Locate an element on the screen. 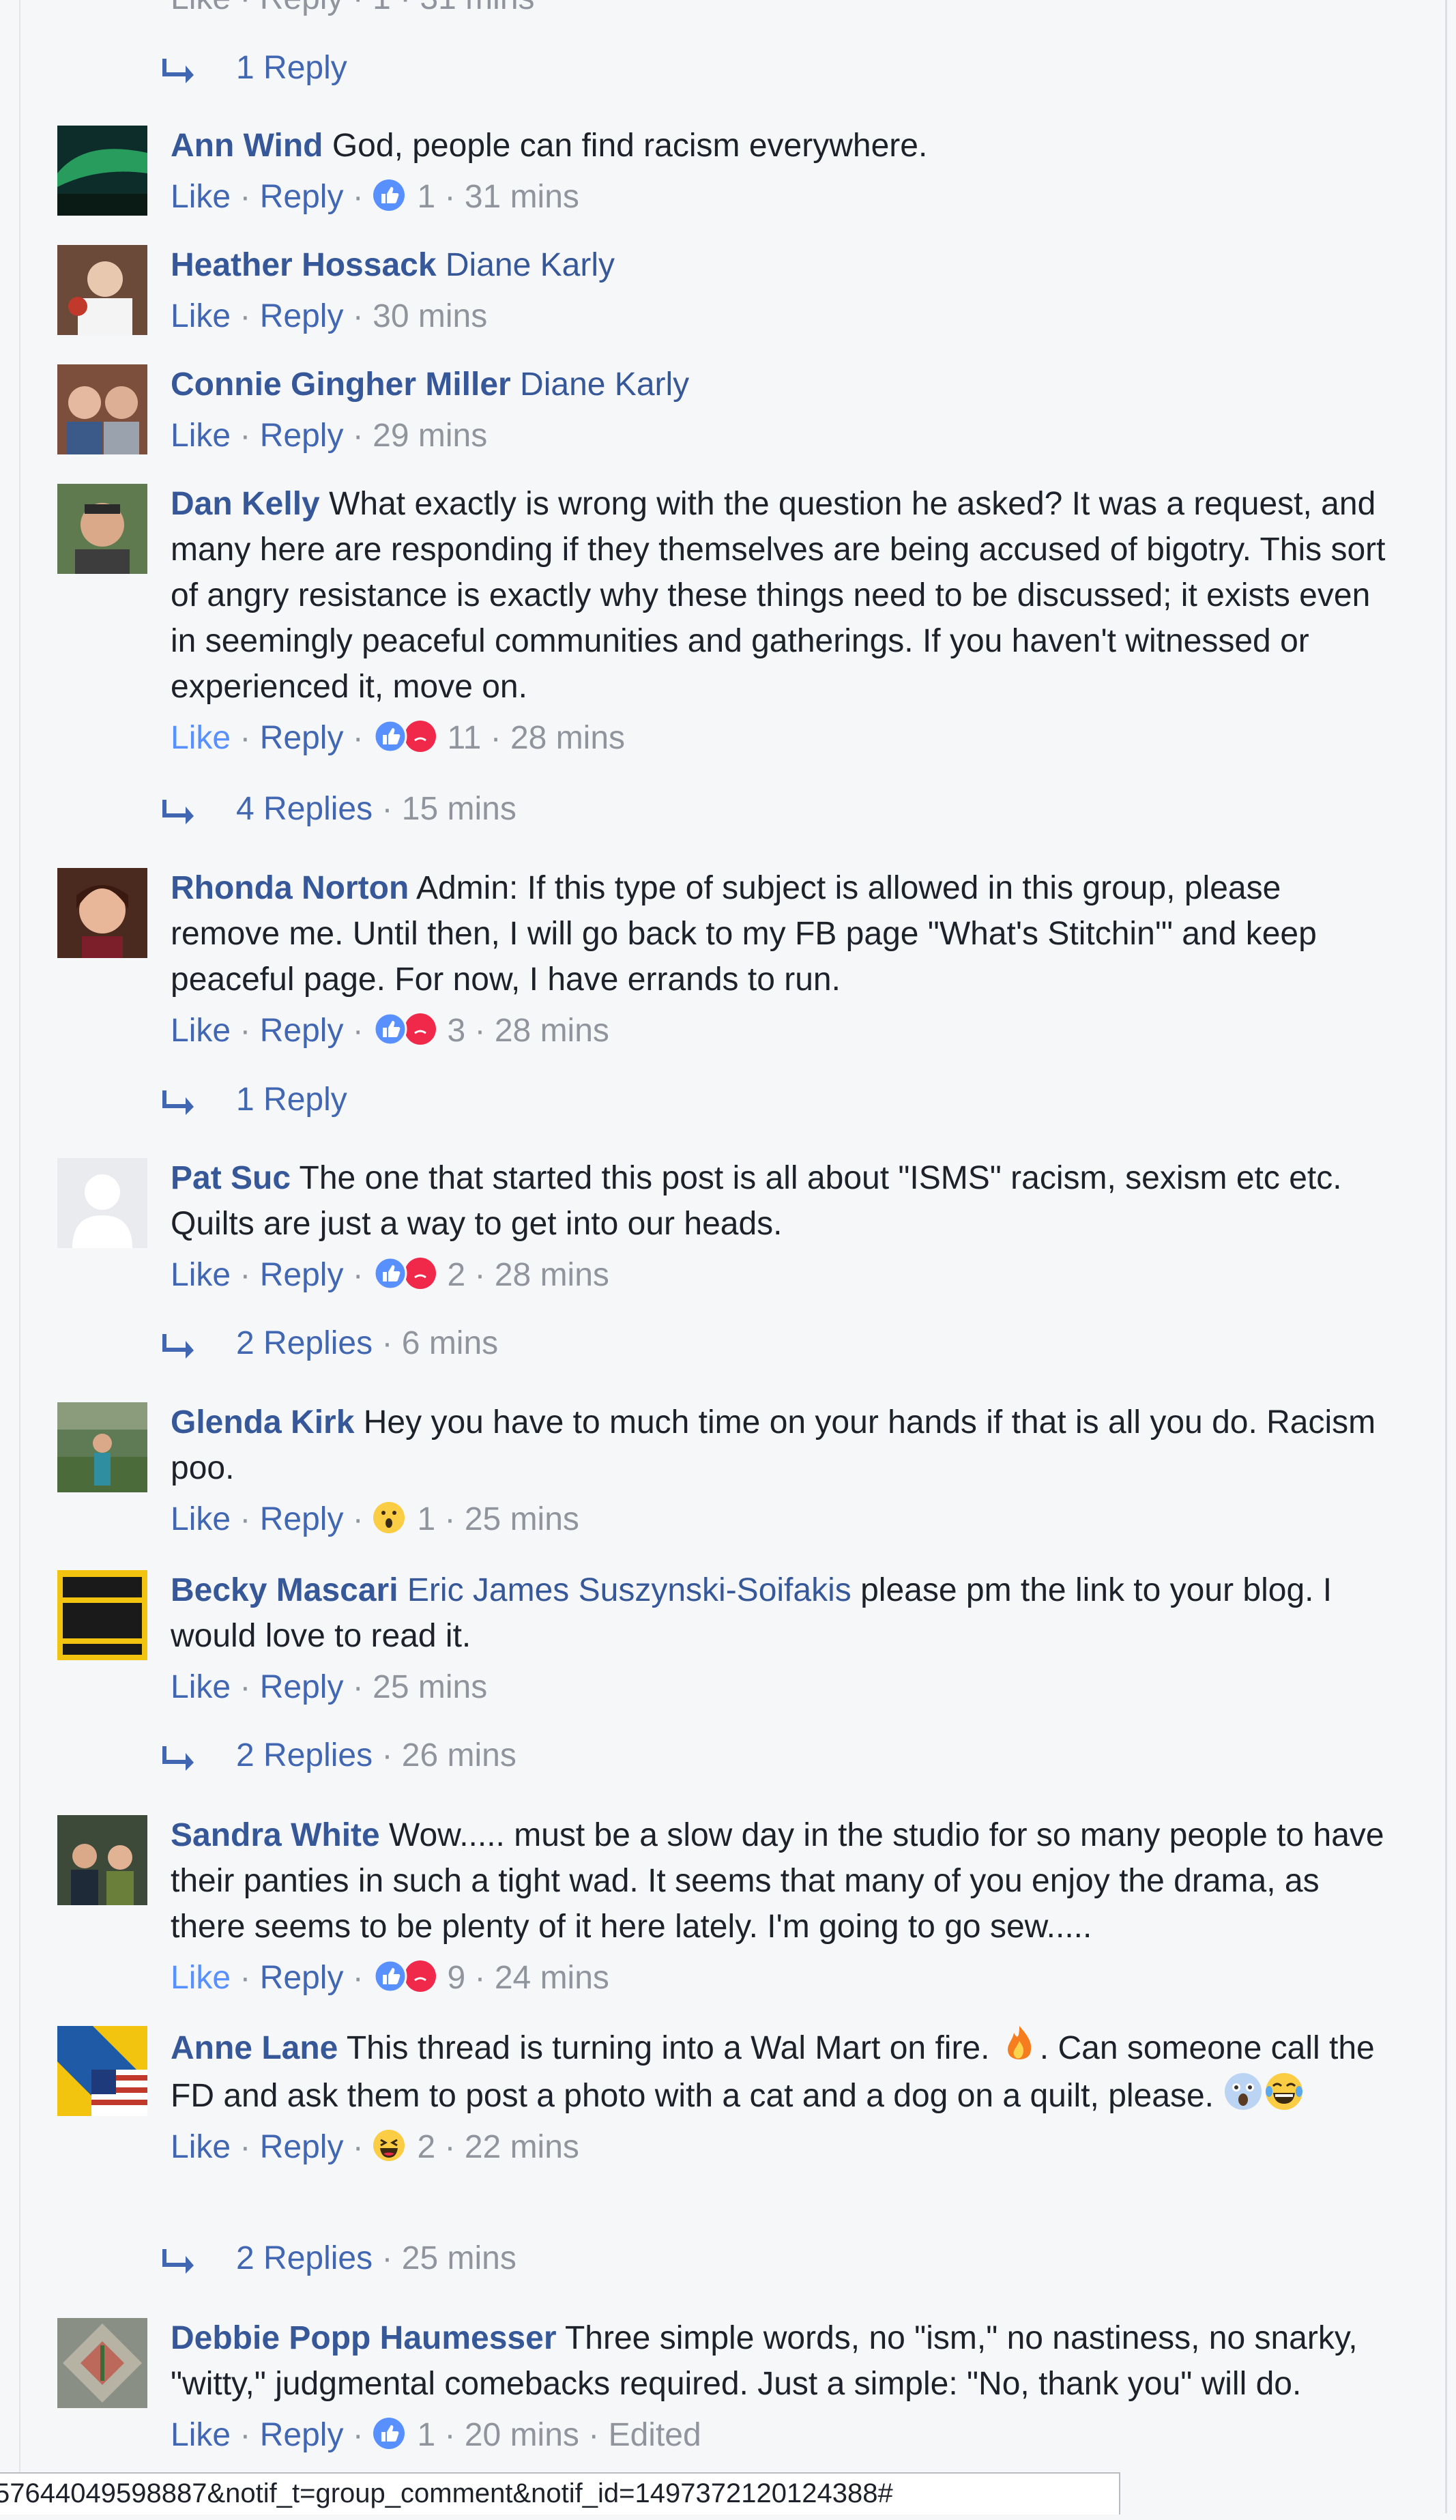  comment-time: 30 mins is located at coordinates (430, 316).